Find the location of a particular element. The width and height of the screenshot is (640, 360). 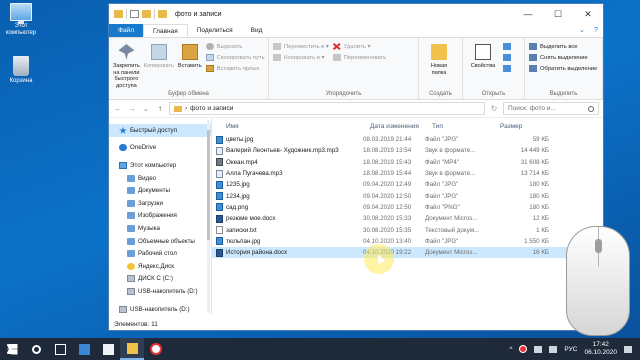

up-button: ↑ is located at coordinates (160, 108).